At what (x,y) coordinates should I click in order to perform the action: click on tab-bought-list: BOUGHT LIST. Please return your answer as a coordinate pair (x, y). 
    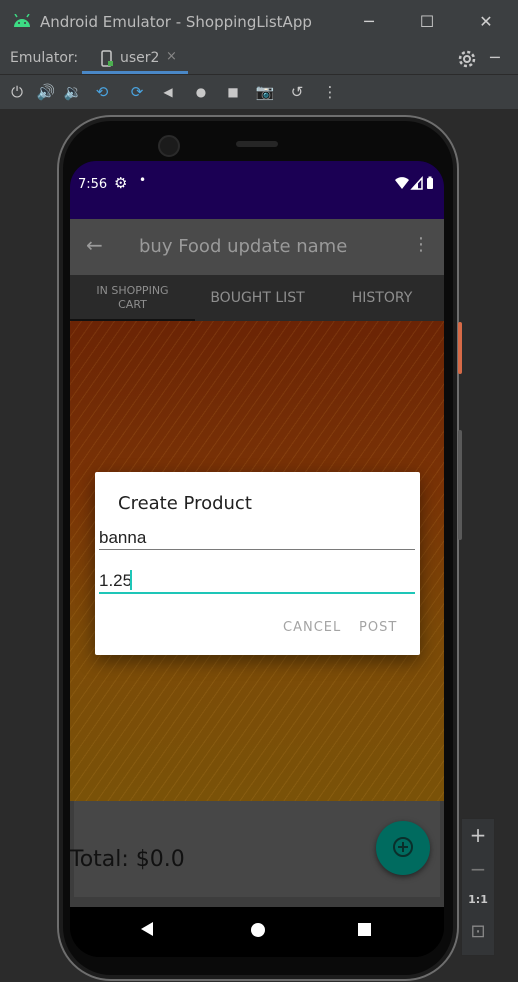
    Looking at the image, I should click on (257, 298).